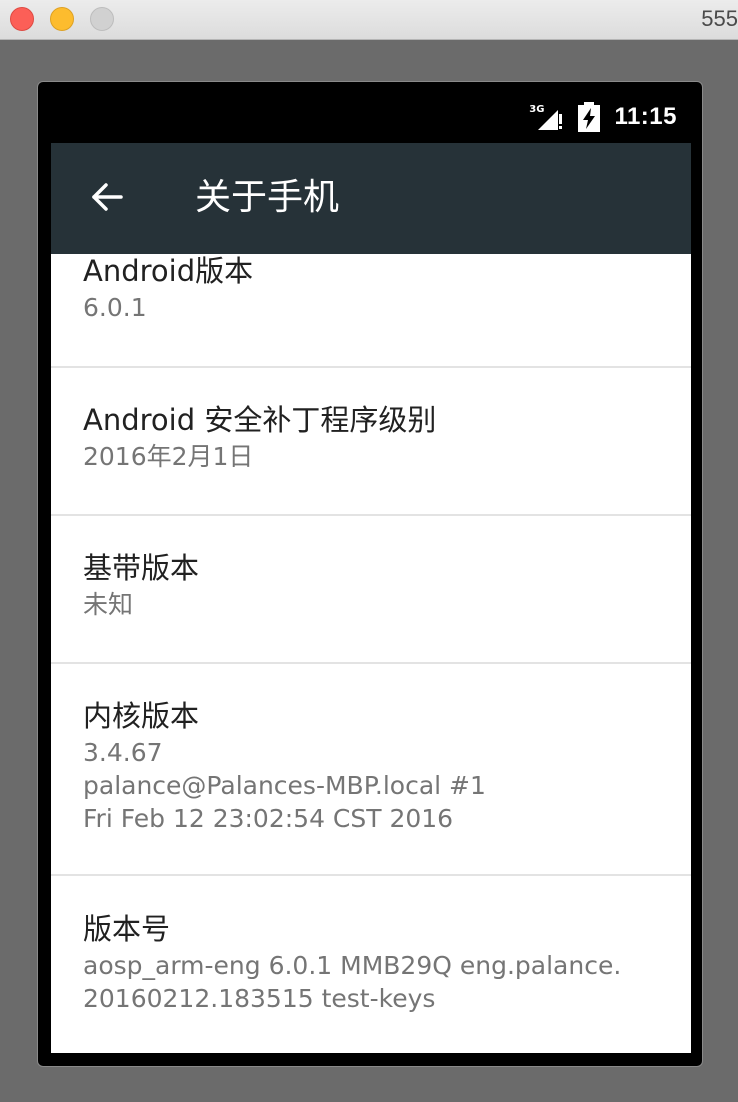 This screenshot has height=1102, width=738. Describe the element at coordinates (108, 604) in the screenshot. I see `item-summary: 未知` at that location.